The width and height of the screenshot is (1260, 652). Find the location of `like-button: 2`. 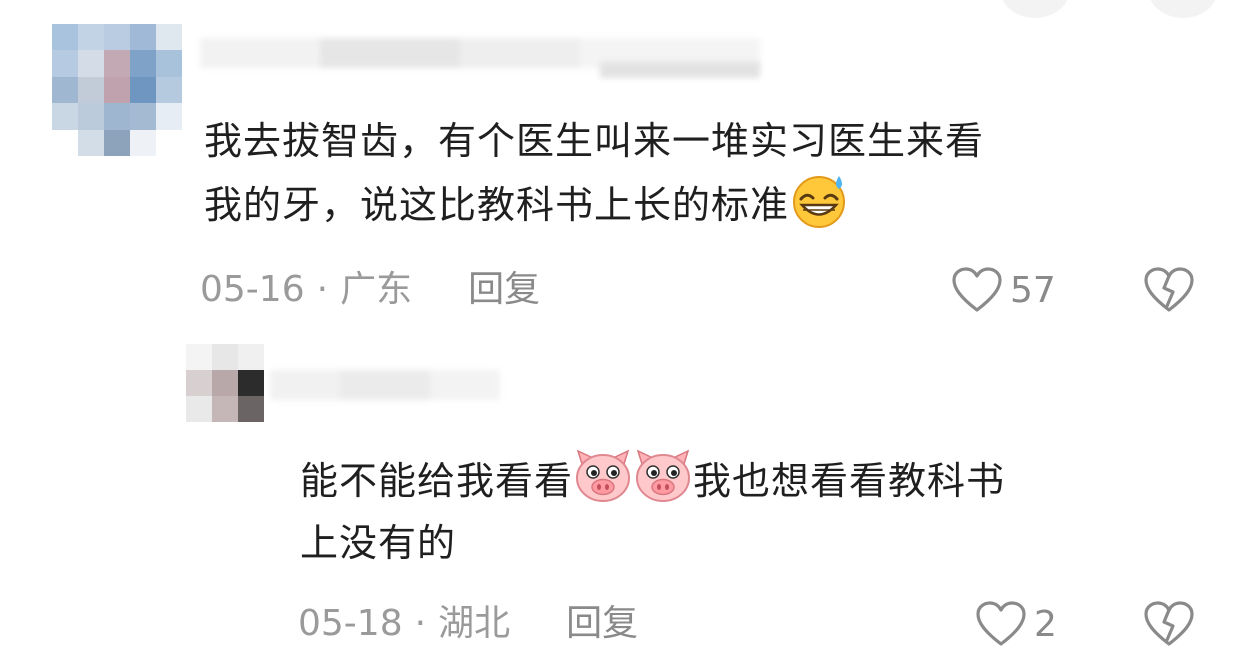

like-button: 2 is located at coordinates (1015, 624).